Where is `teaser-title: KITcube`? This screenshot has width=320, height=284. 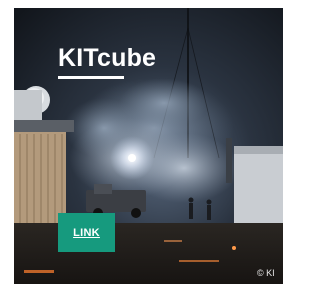
teaser-title: KITcube is located at coordinates (107, 58).